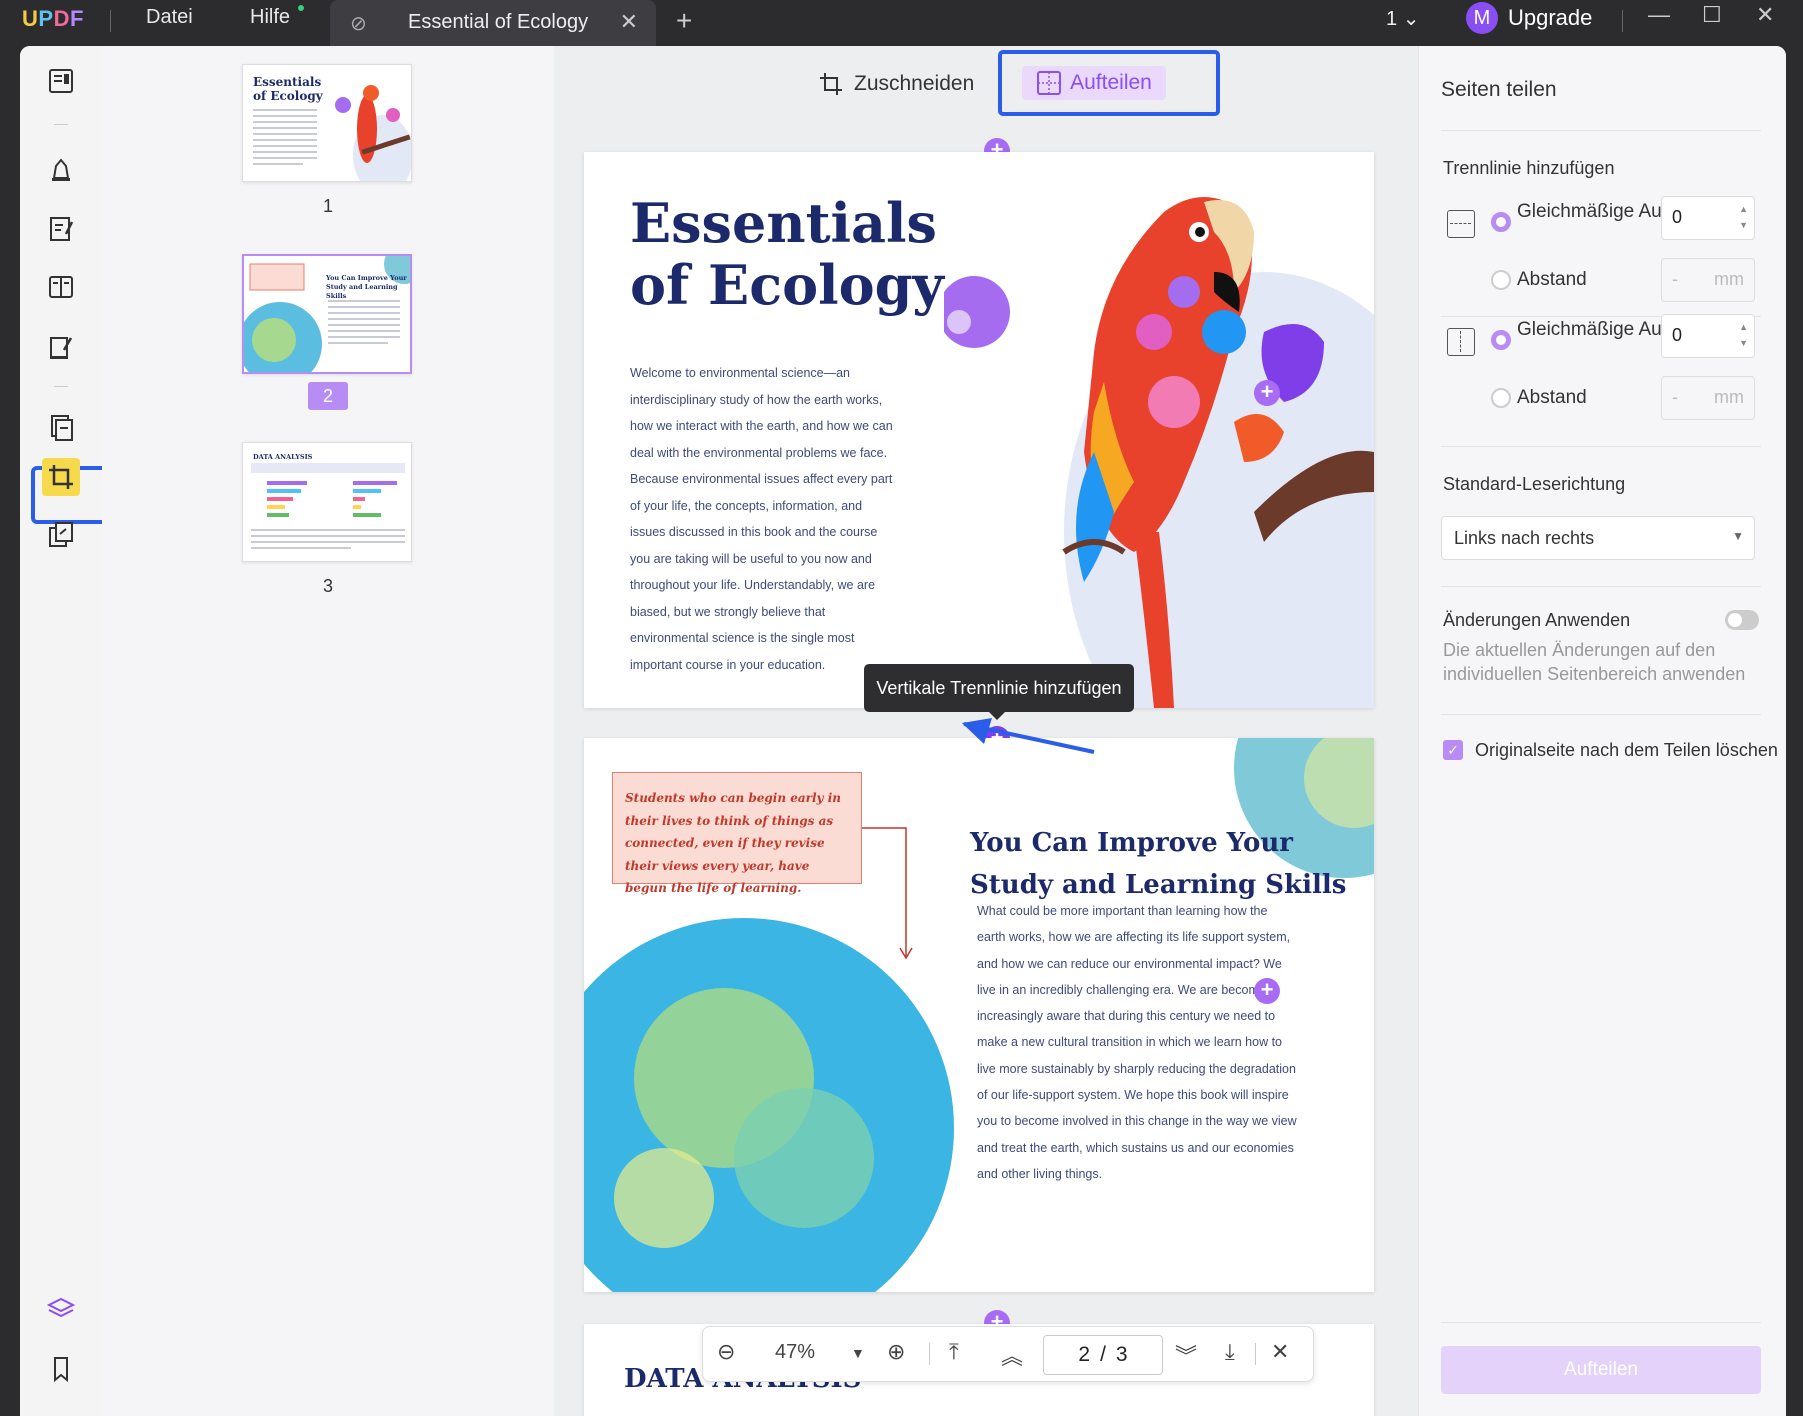 The image size is (1803, 1416). Describe the element at coordinates (301, 8) in the screenshot. I see `notification-dot` at that location.